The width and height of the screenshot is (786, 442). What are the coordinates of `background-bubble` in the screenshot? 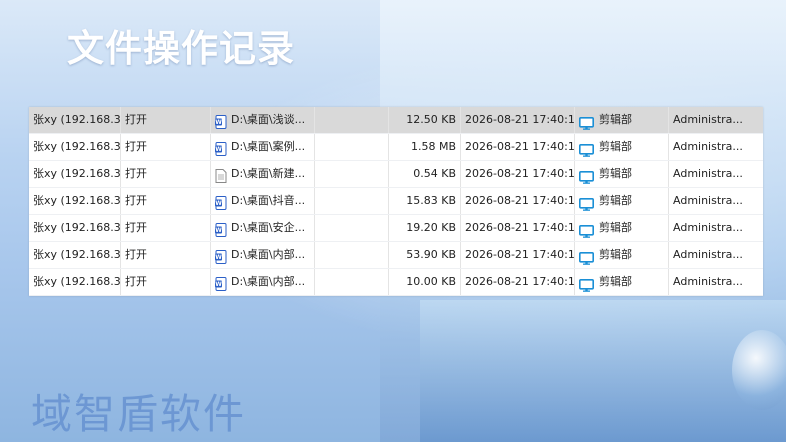 It's located at (759, 370).